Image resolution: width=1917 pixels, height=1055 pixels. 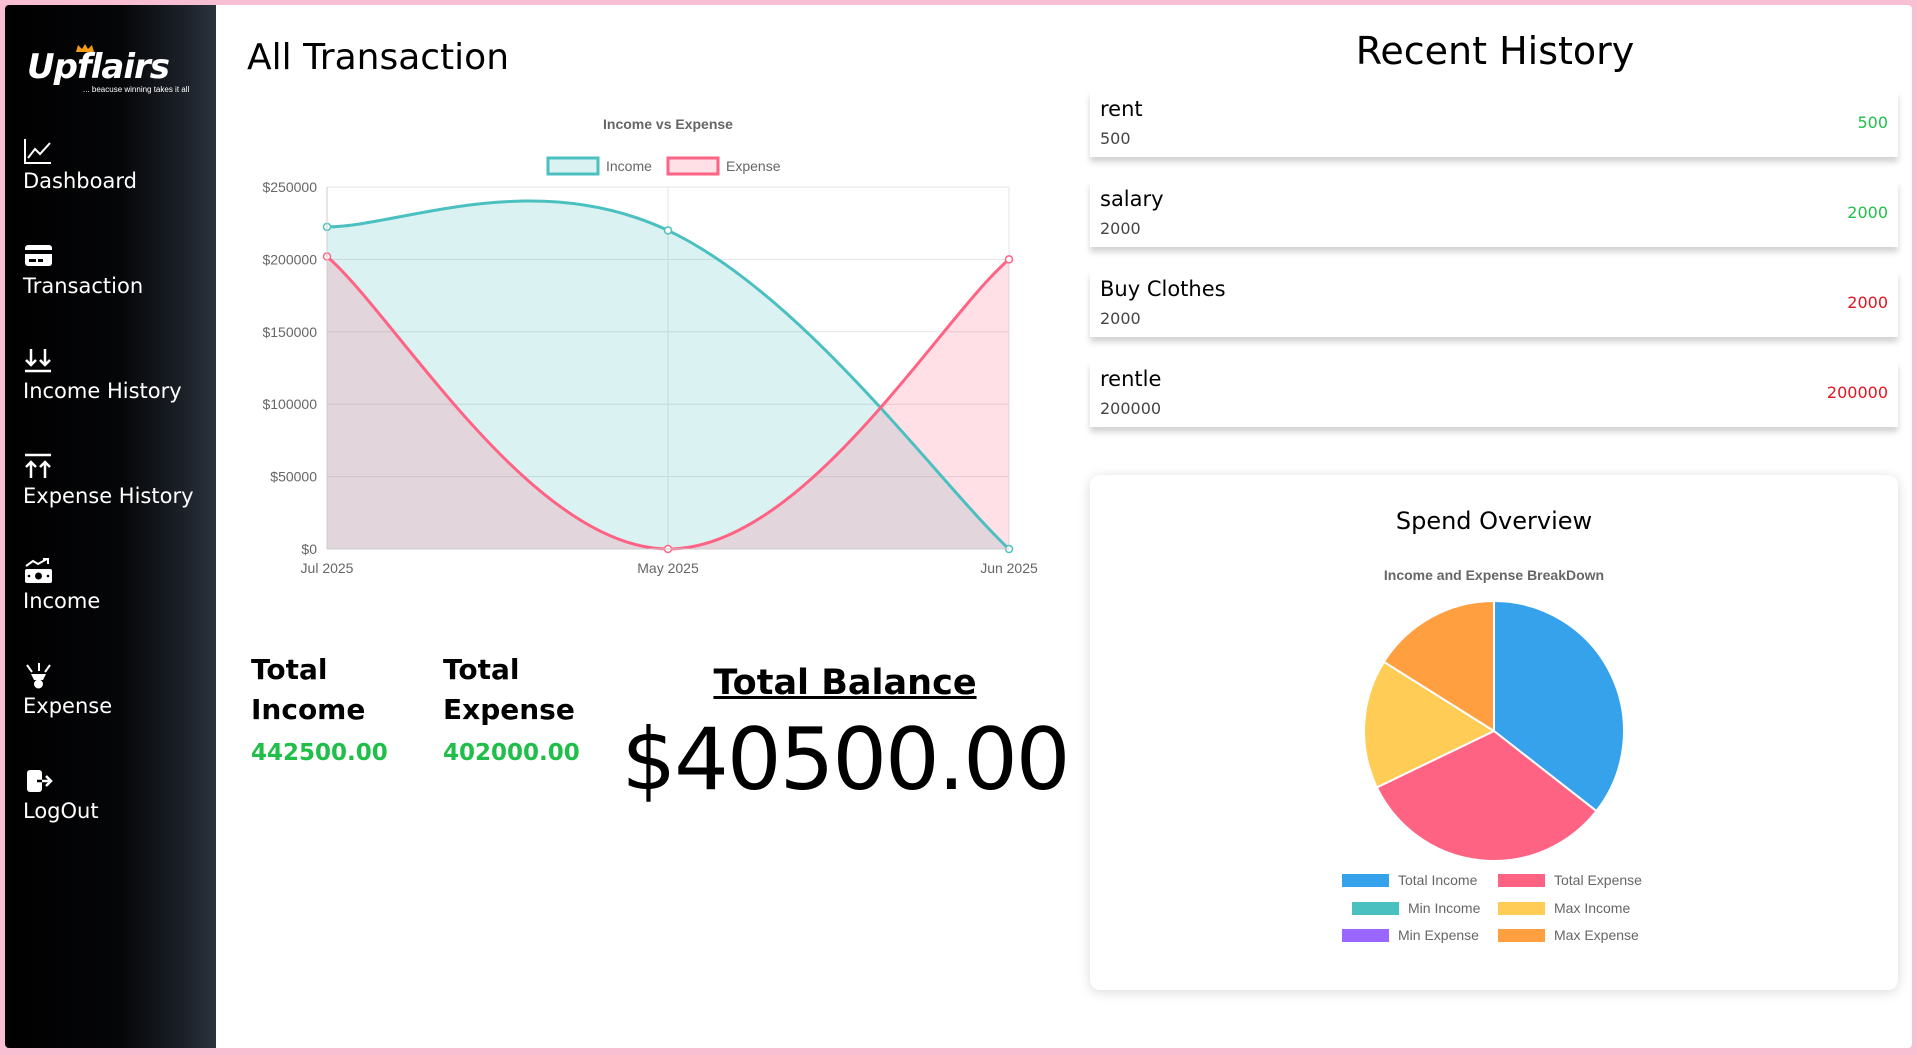 What do you see at coordinates (309, 549) in the screenshot?
I see `y-tick-label: $0` at bounding box center [309, 549].